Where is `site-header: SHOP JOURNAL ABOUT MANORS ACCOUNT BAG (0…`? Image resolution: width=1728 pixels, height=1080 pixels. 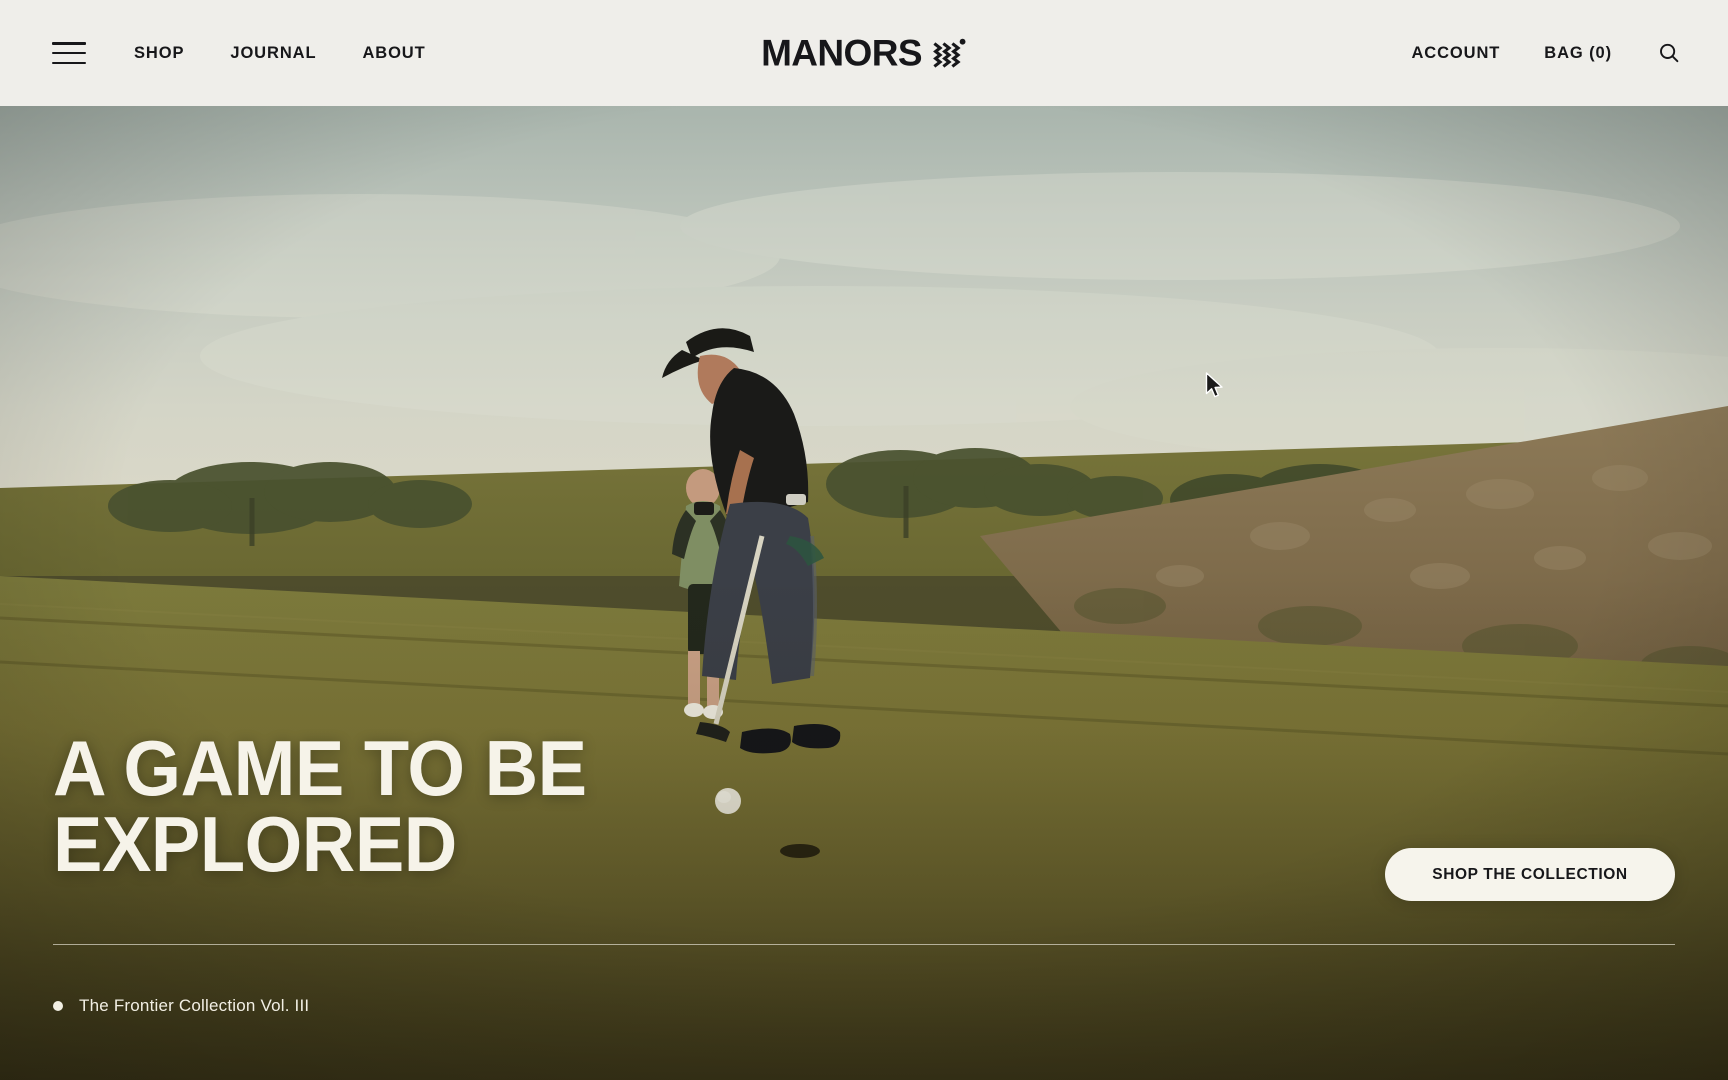 site-header: SHOP JOURNAL ABOUT MANORS ACCOUNT BAG (0… is located at coordinates (864, 53).